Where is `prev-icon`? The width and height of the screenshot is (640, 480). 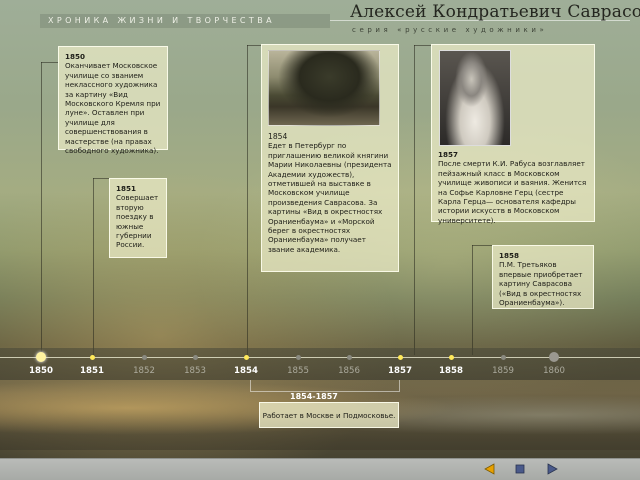 prev-icon is located at coordinates (489, 469).